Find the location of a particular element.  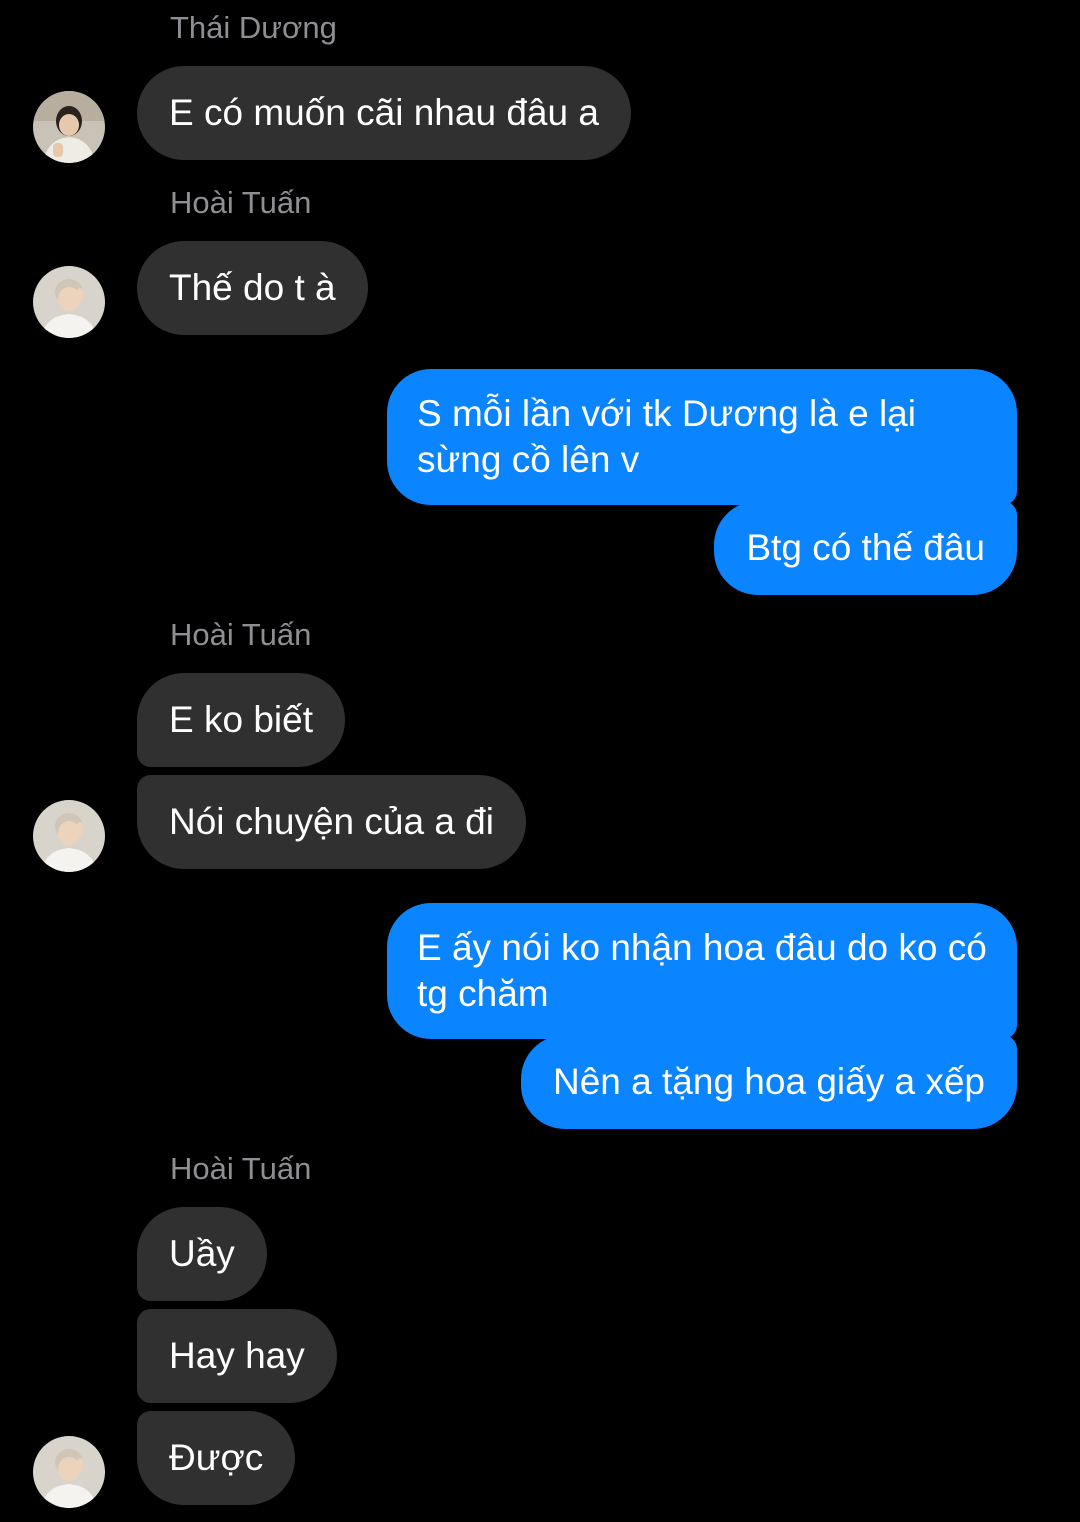

message-bubble: Thế do t à is located at coordinates (252, 288).